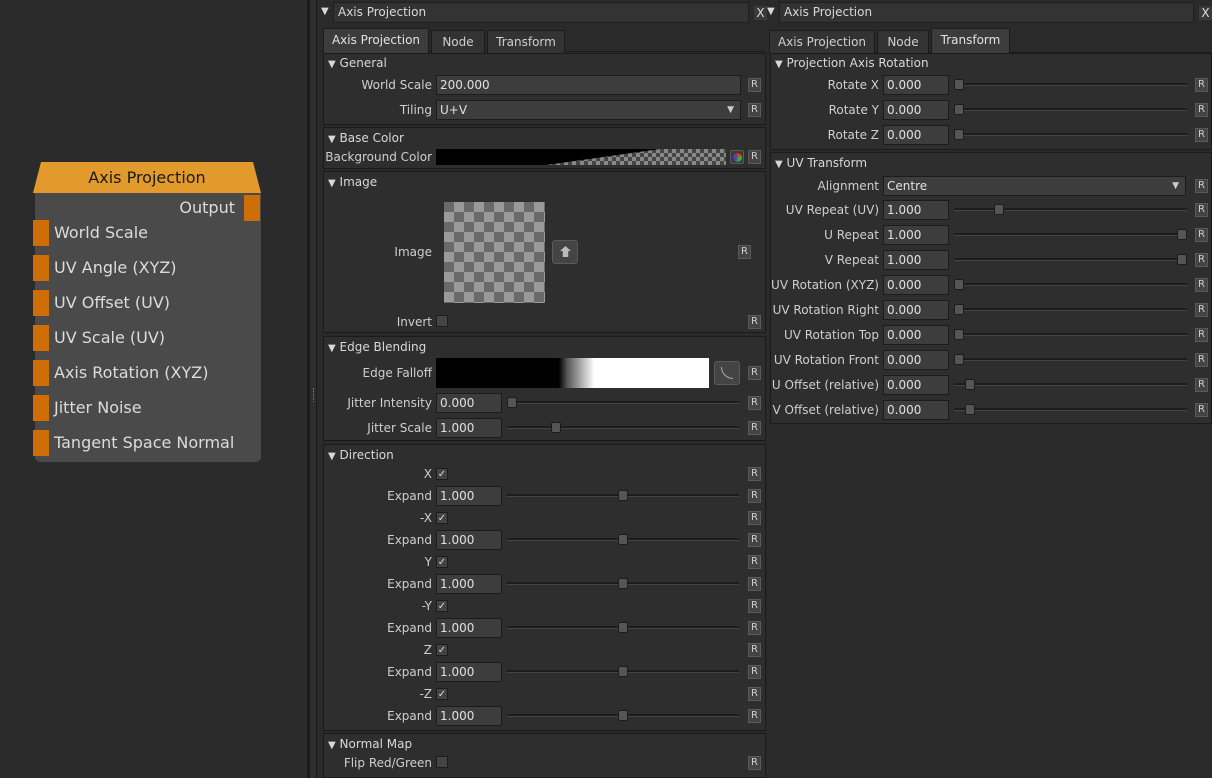 The width and height of the screenshot is (1212, 778). I want to click on axis-2-checkbox: ✓, so click(442, 562).